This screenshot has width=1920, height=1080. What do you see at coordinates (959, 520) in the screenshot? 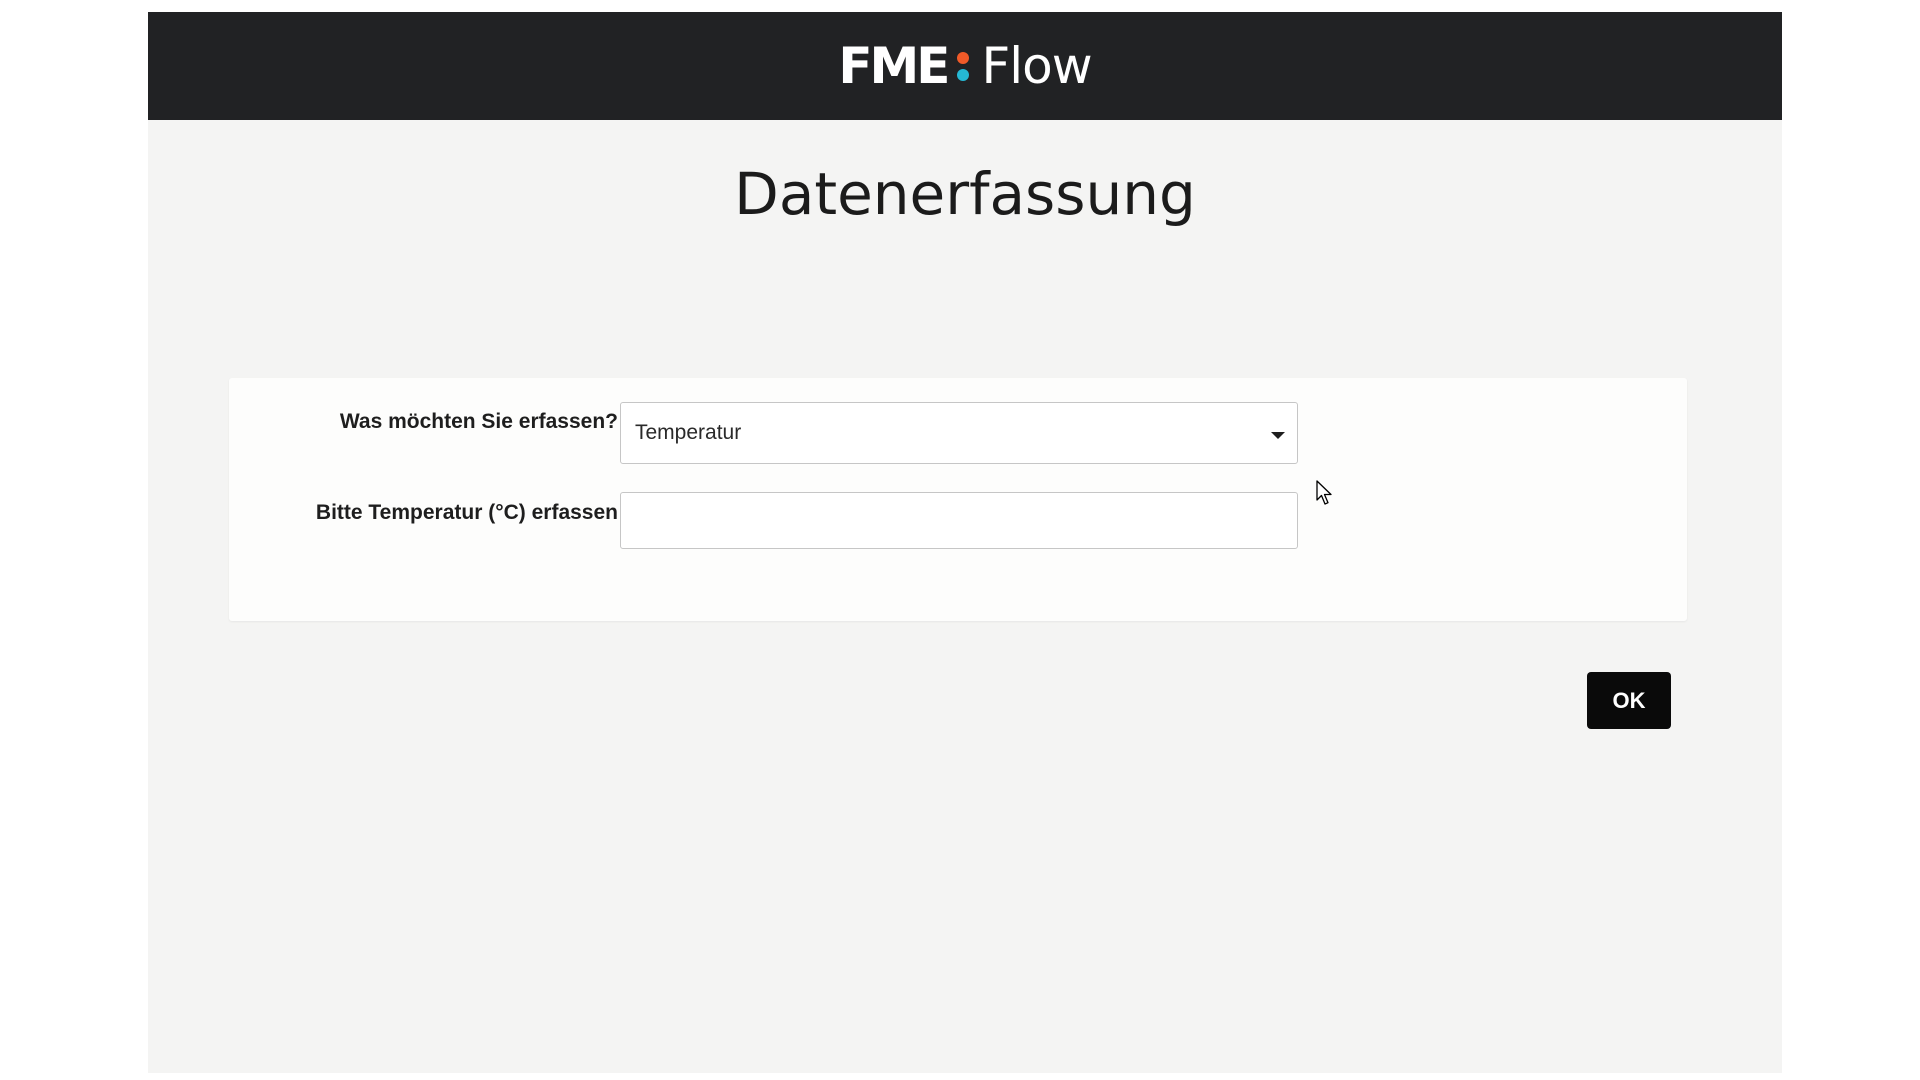
I see `temperature-input` at bounding box center [959, 520].